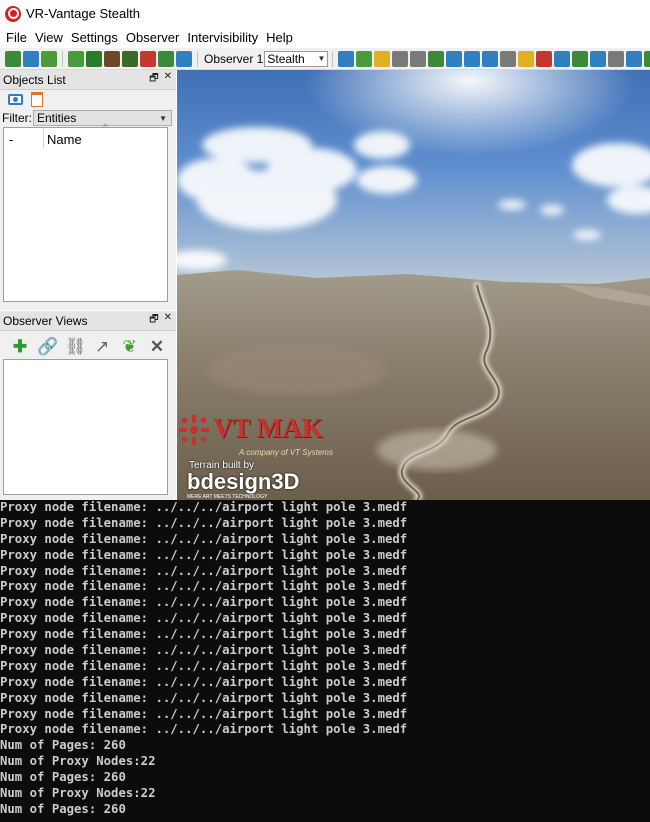 Image resolution: width=650 pixels, height=822 pixels. What do you see at coordinates (148, 58) in the screenshot?
I see `delete-entity-icon` at bounding box center [148, 58].